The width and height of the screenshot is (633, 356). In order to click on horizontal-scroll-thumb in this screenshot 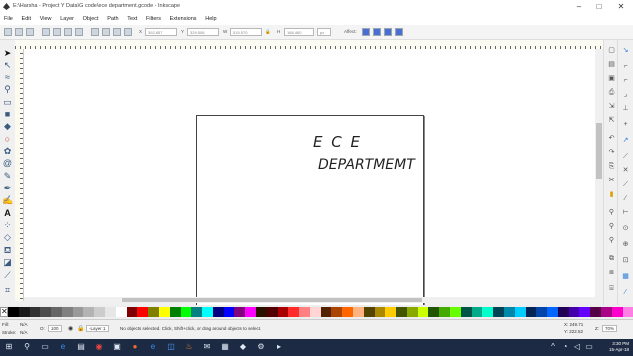, I will do `click(272, 300)`.